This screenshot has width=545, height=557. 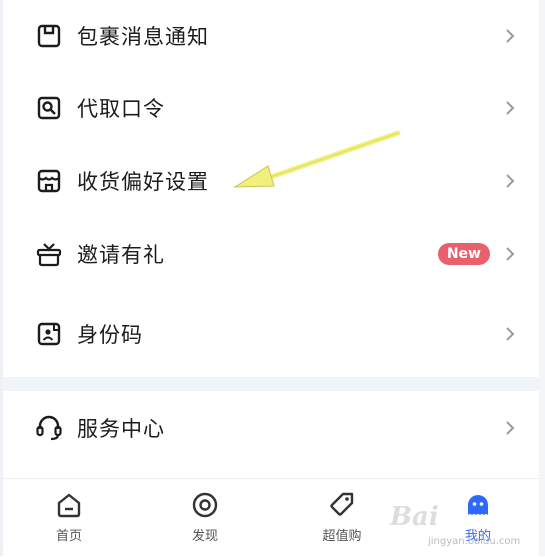 I want to click on tag-icon, so click(x=342, y=505).